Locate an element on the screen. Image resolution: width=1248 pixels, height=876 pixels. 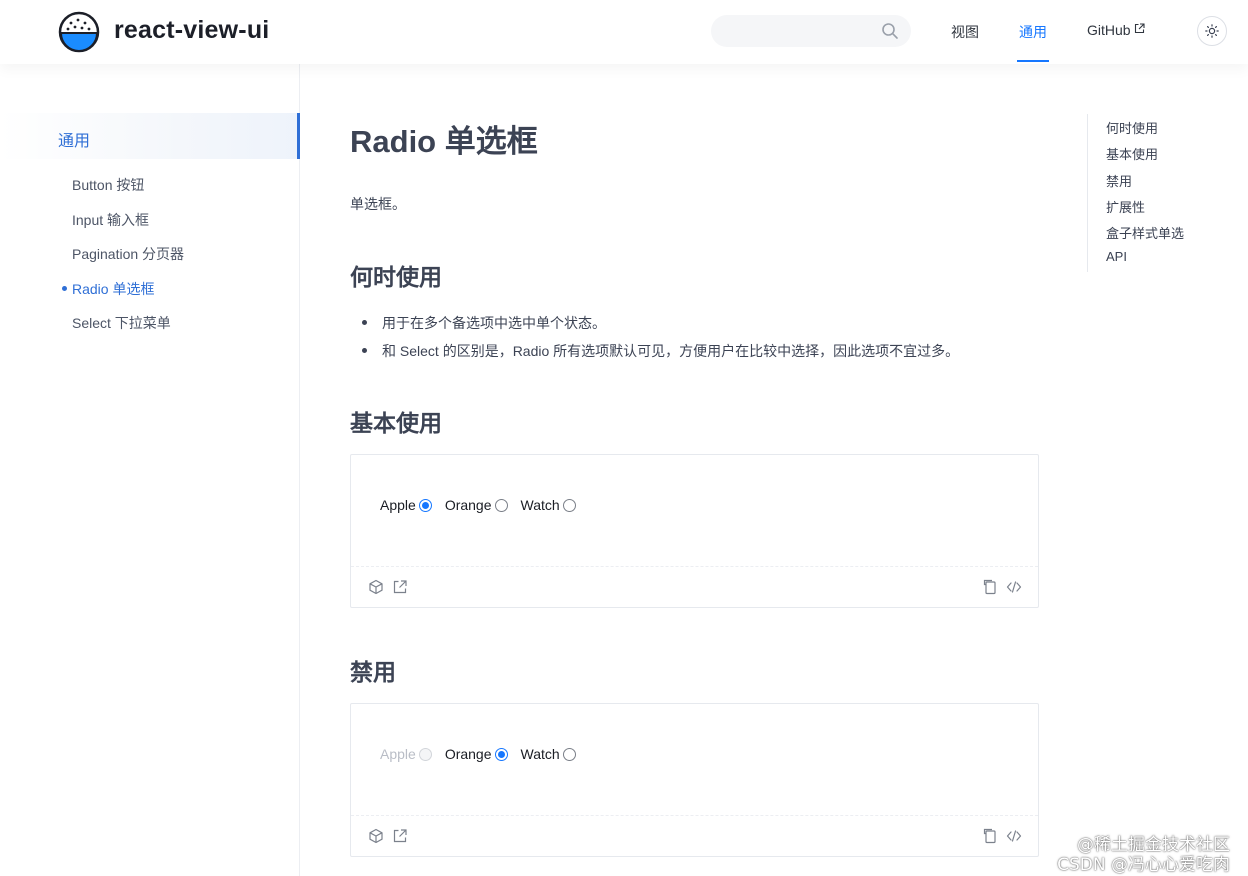
nav-active-indicator is located at coordinates (1033, 61).